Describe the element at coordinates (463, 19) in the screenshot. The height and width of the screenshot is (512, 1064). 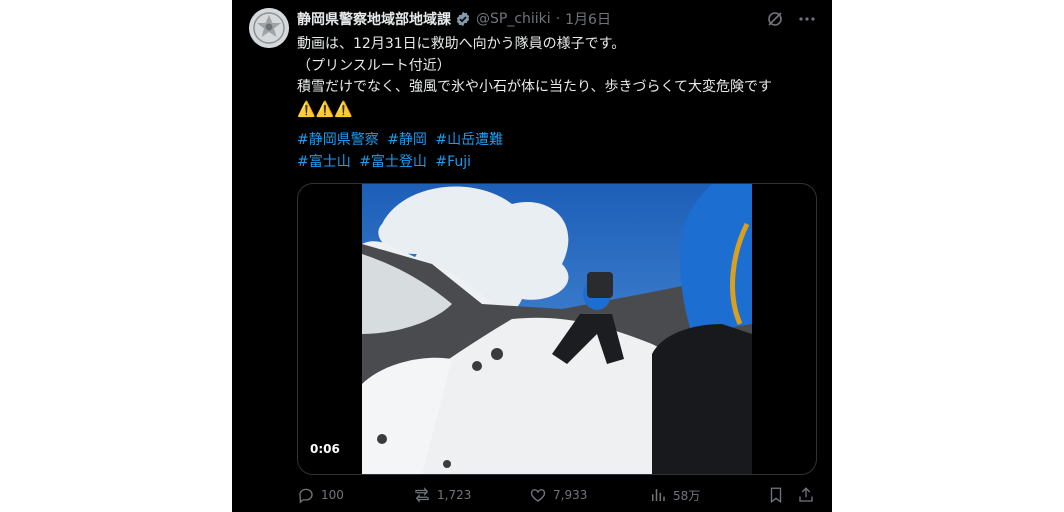
I see `verified-badge-icon` at that location.